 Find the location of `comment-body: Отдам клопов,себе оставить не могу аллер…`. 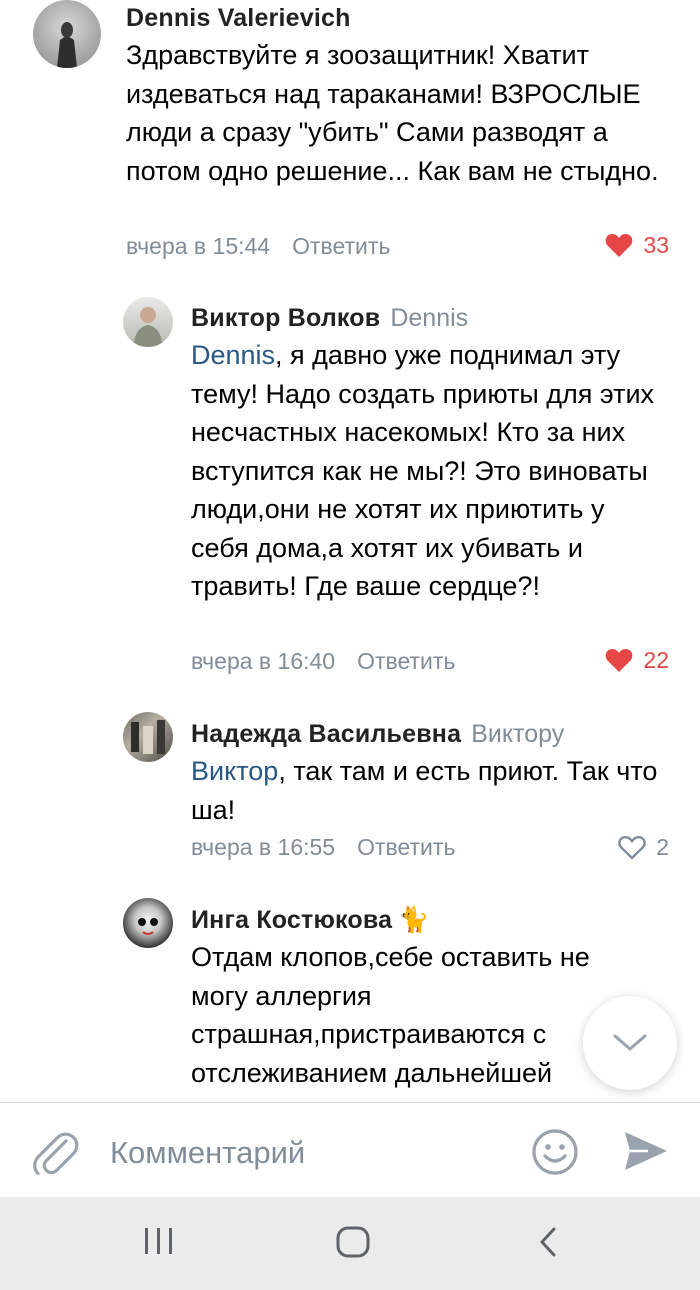

comment-body: Отдам клопов,себе оставить не могу аллер… is located at coordinates (390, 1015).